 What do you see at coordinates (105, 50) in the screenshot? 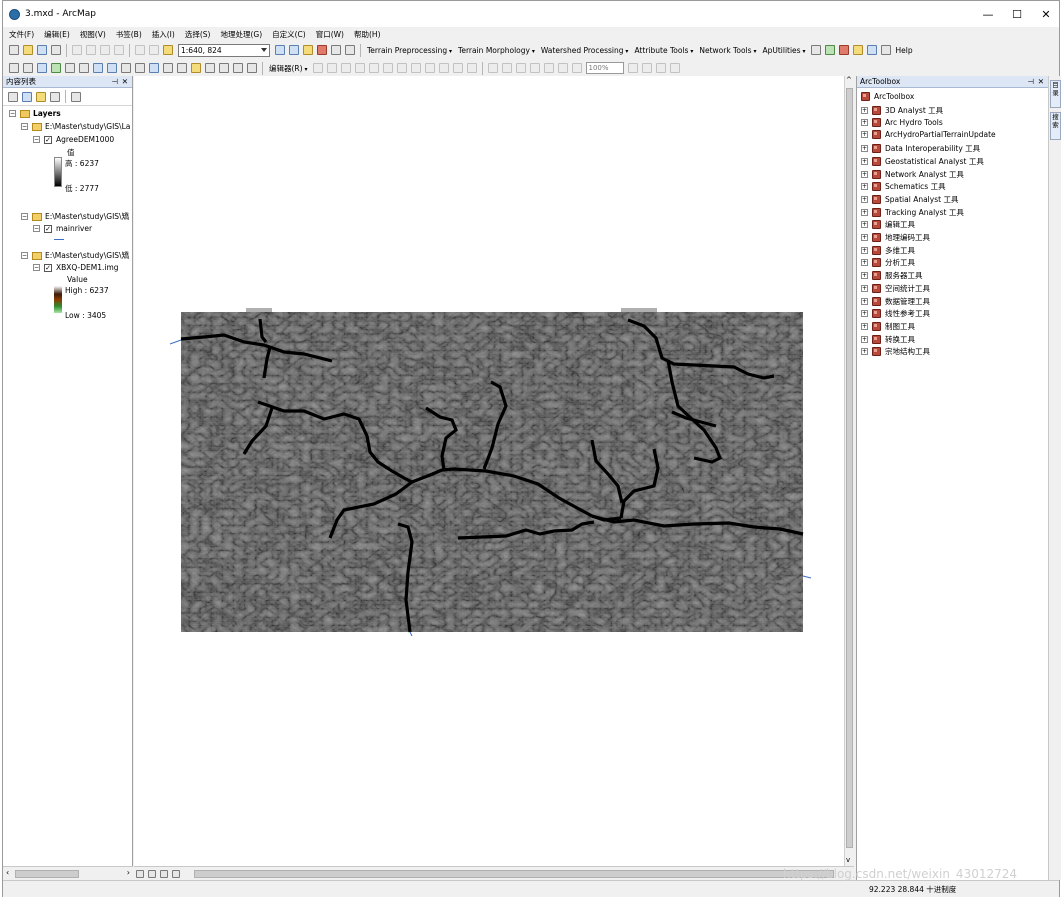
I see `paste-icon` at bounding box center [105, 50].